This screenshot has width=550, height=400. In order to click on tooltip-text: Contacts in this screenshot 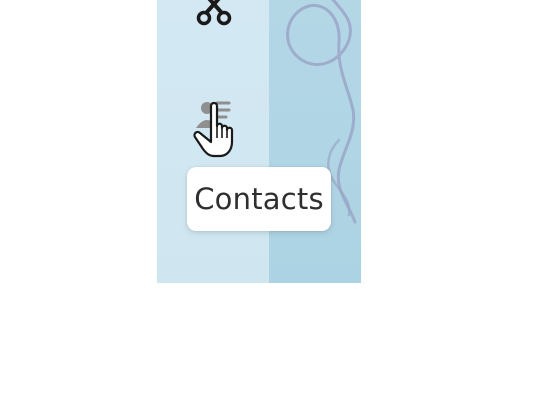, I will do `click(259, 199)`.